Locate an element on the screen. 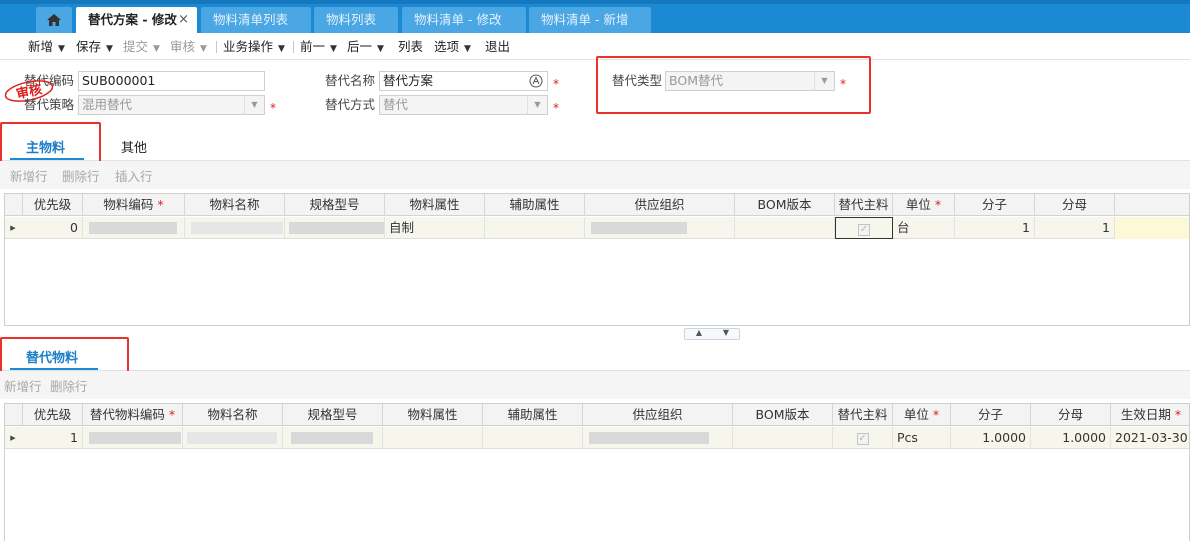 The image size is (1190, 541). tab-home is located at coordinates (54, 20).